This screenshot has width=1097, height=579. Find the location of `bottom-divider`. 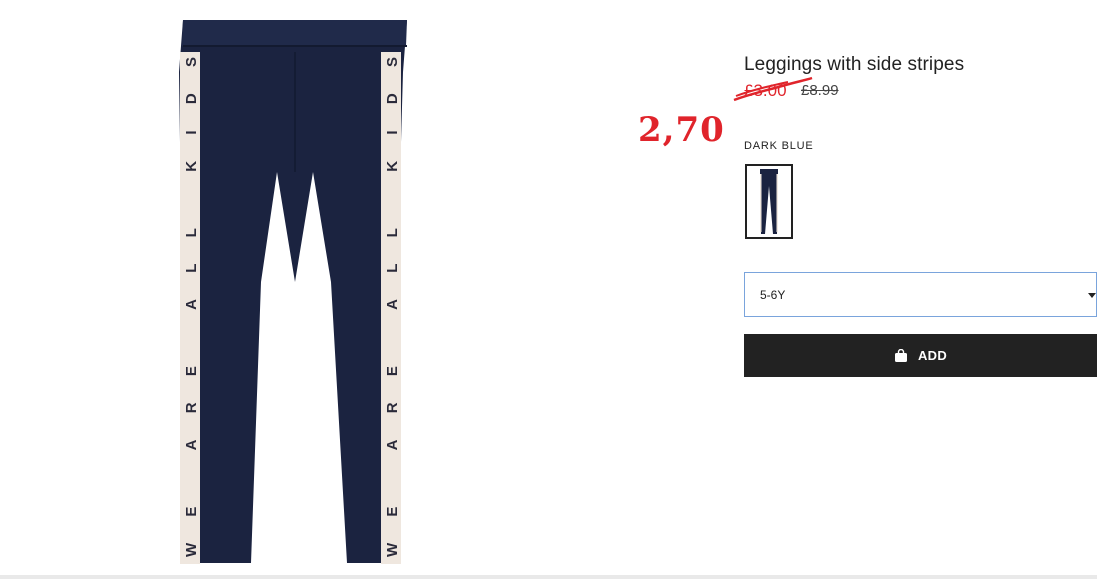

bottom-divider is located at coordinates (548, 577).